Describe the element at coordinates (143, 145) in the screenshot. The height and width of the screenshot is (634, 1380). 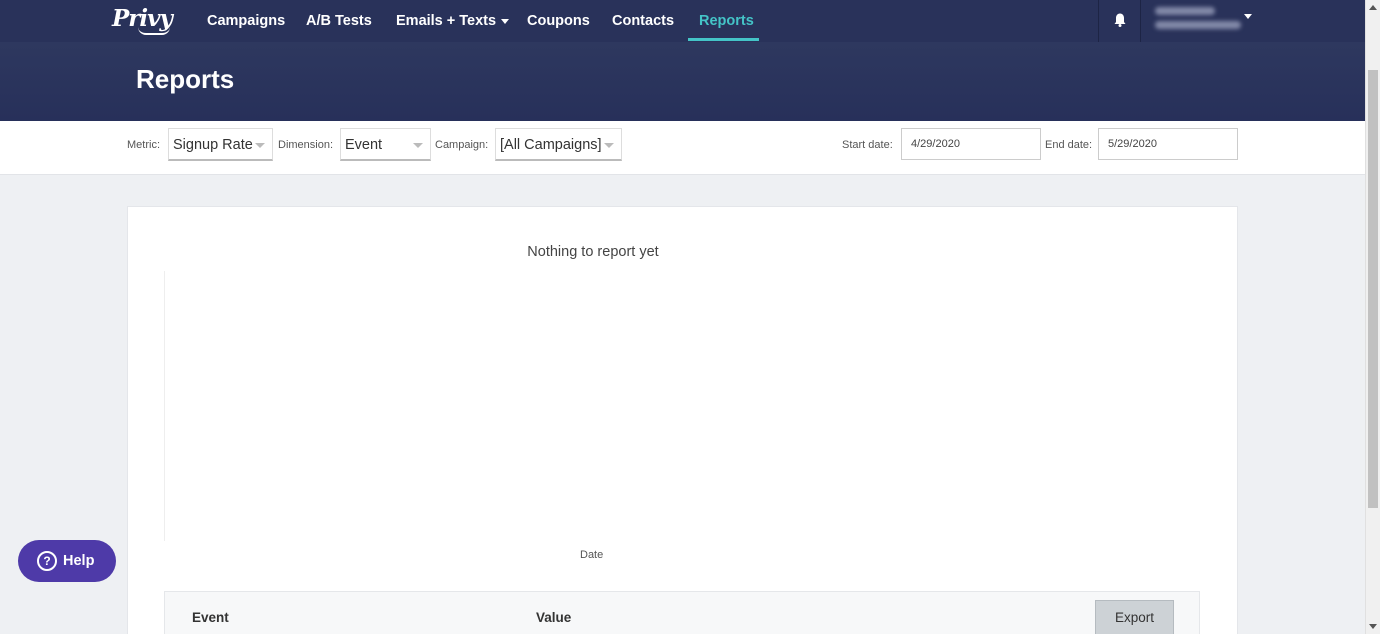
I see `metric-label: Metric:` at that location.